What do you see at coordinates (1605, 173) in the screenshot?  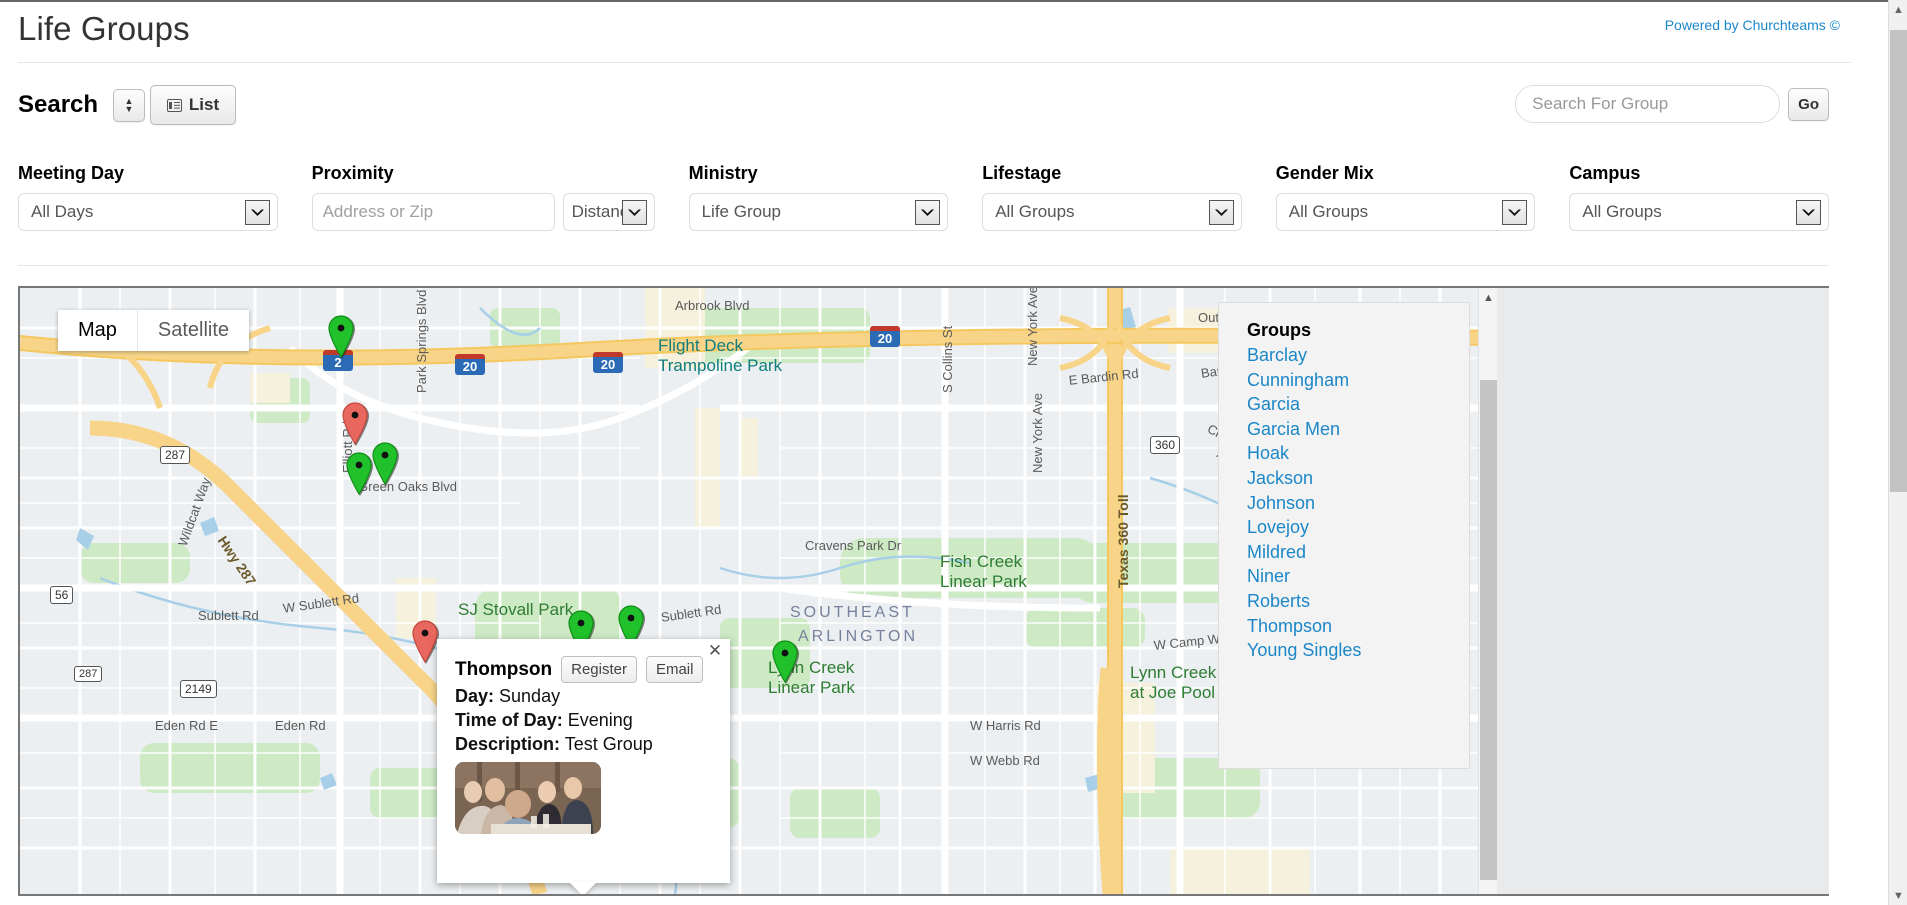 I see `filter-label-campus: Campus` at bounding box center [1605, 173].